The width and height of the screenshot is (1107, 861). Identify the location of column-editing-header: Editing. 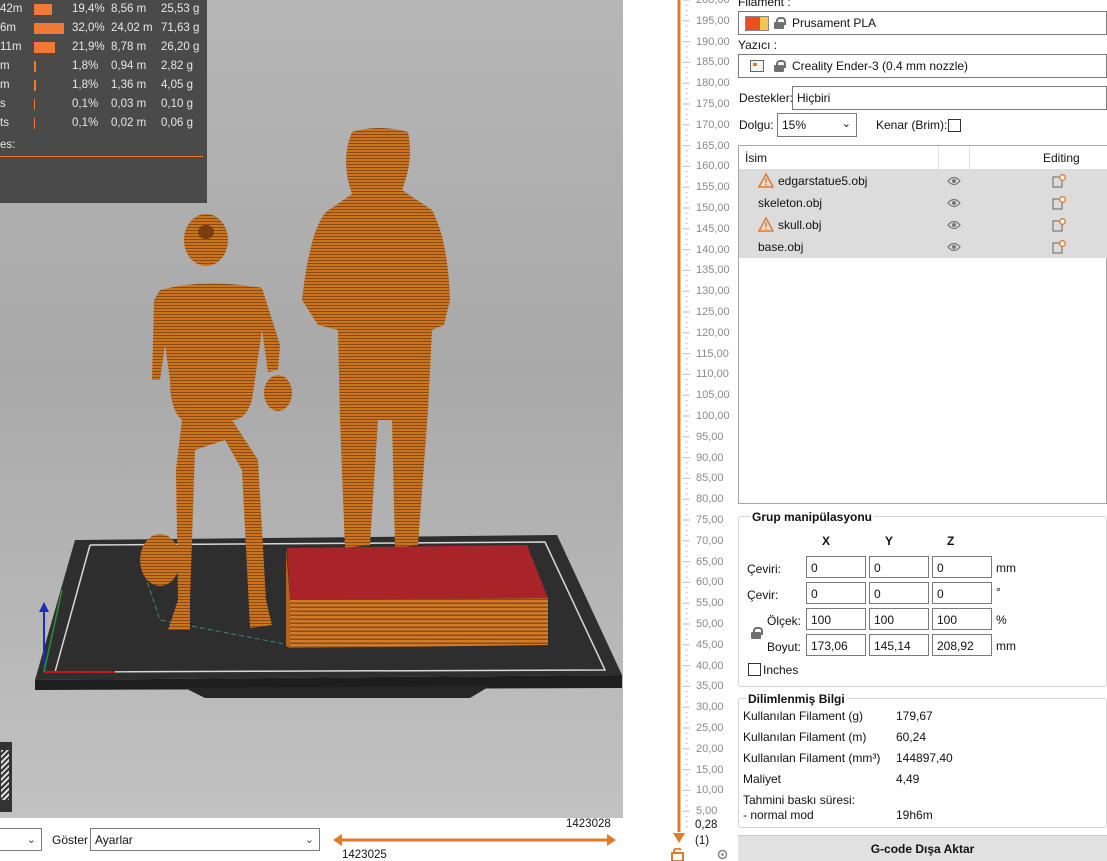
(1061, 158).